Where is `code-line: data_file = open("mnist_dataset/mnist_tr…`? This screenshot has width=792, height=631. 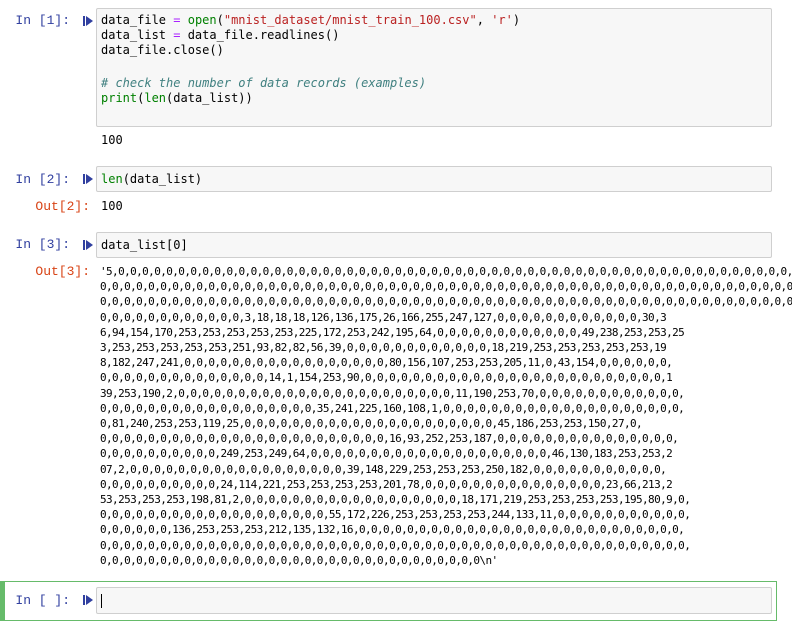 code-line: data_file = open("mnist_dataset/mnist_tr… is located at coordinates (311, 20).